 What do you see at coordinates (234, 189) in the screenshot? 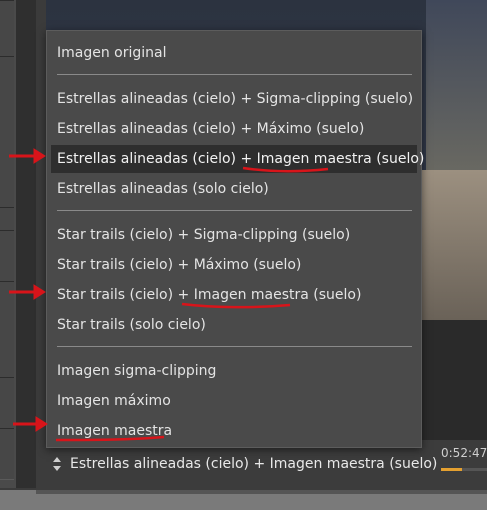
I see `menu-item-estrellas-solo-cielo: Estrellas alineadas (solo cielo)` at bounding box center [234, 189].